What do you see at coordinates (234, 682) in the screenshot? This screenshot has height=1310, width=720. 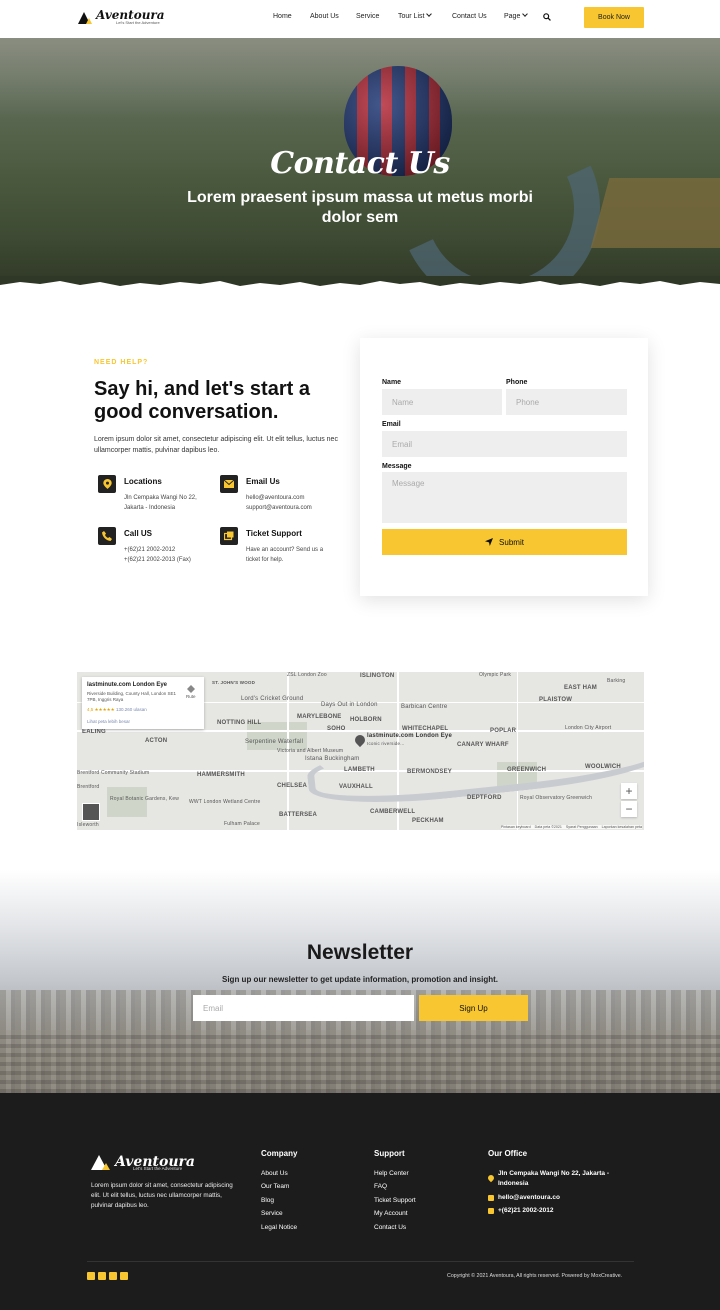 I see `map-label: ST. JOHN'S WOOD` at bounding box center [234, 682].